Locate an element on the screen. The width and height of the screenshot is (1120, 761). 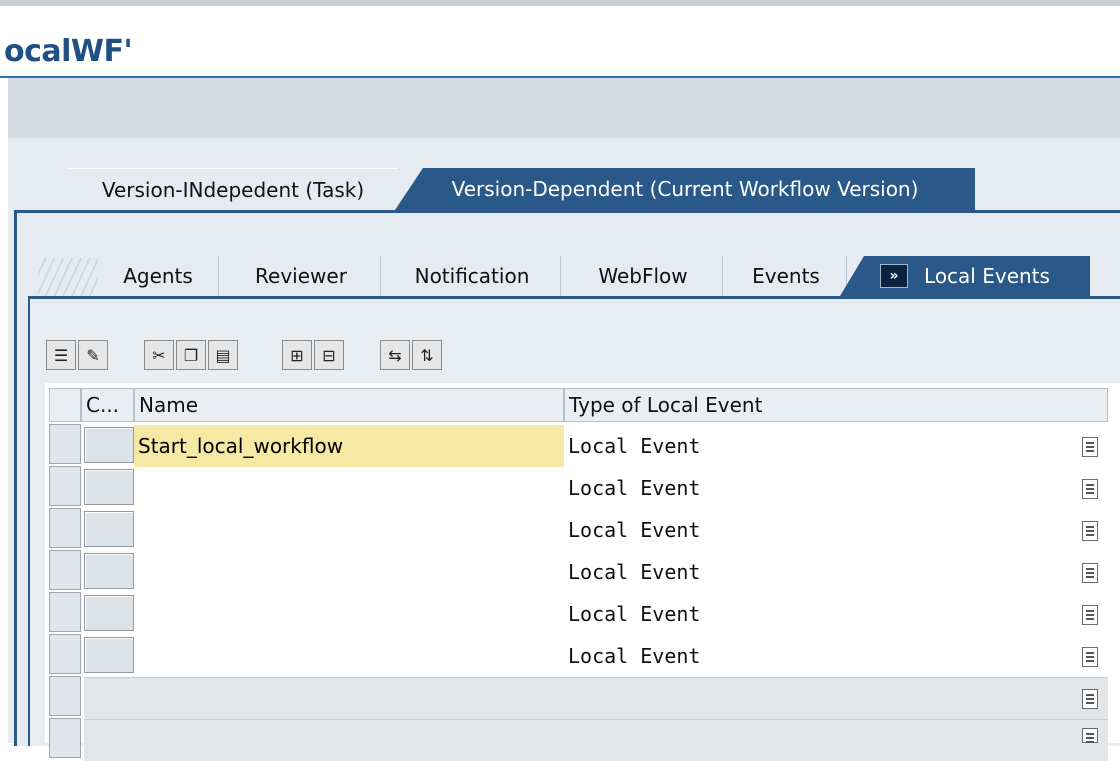
paste-icon: ▤ is located at coordinates (223, 355).